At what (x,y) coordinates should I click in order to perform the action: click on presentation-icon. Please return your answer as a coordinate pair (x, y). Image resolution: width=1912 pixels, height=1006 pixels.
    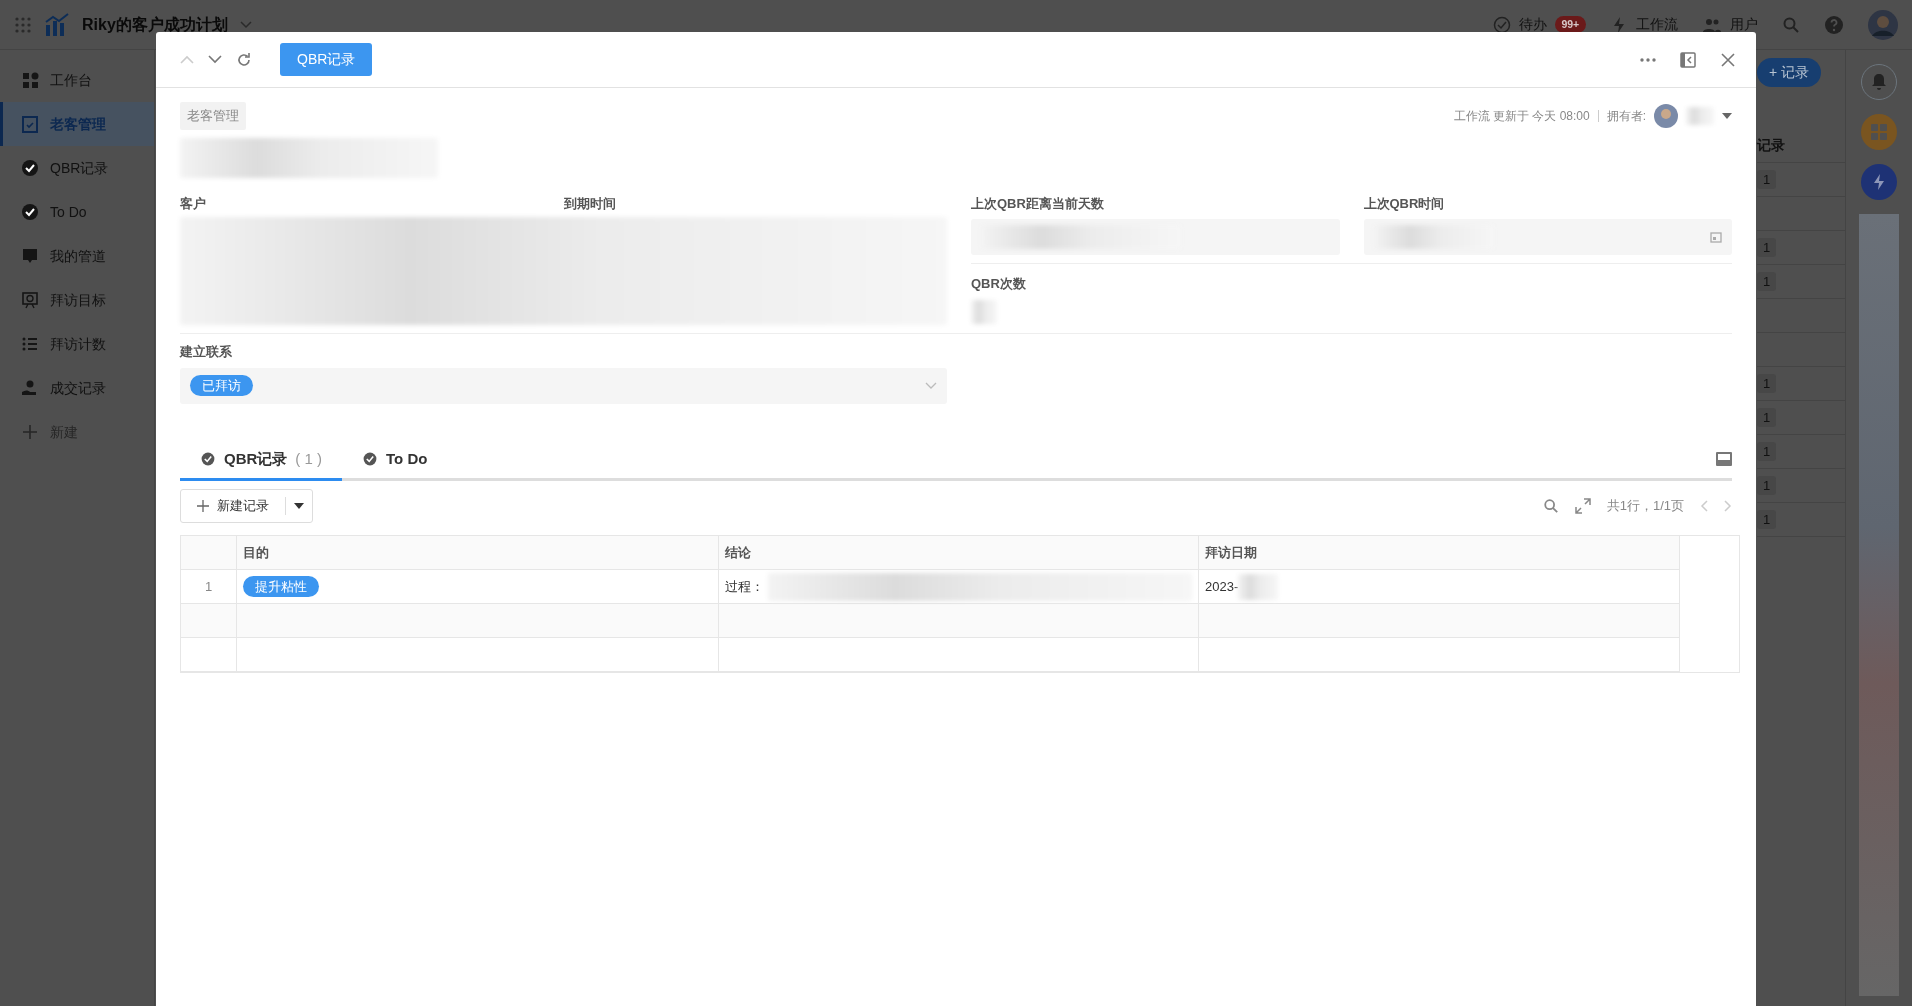
    Looking at the image, I should click on (30, 300).